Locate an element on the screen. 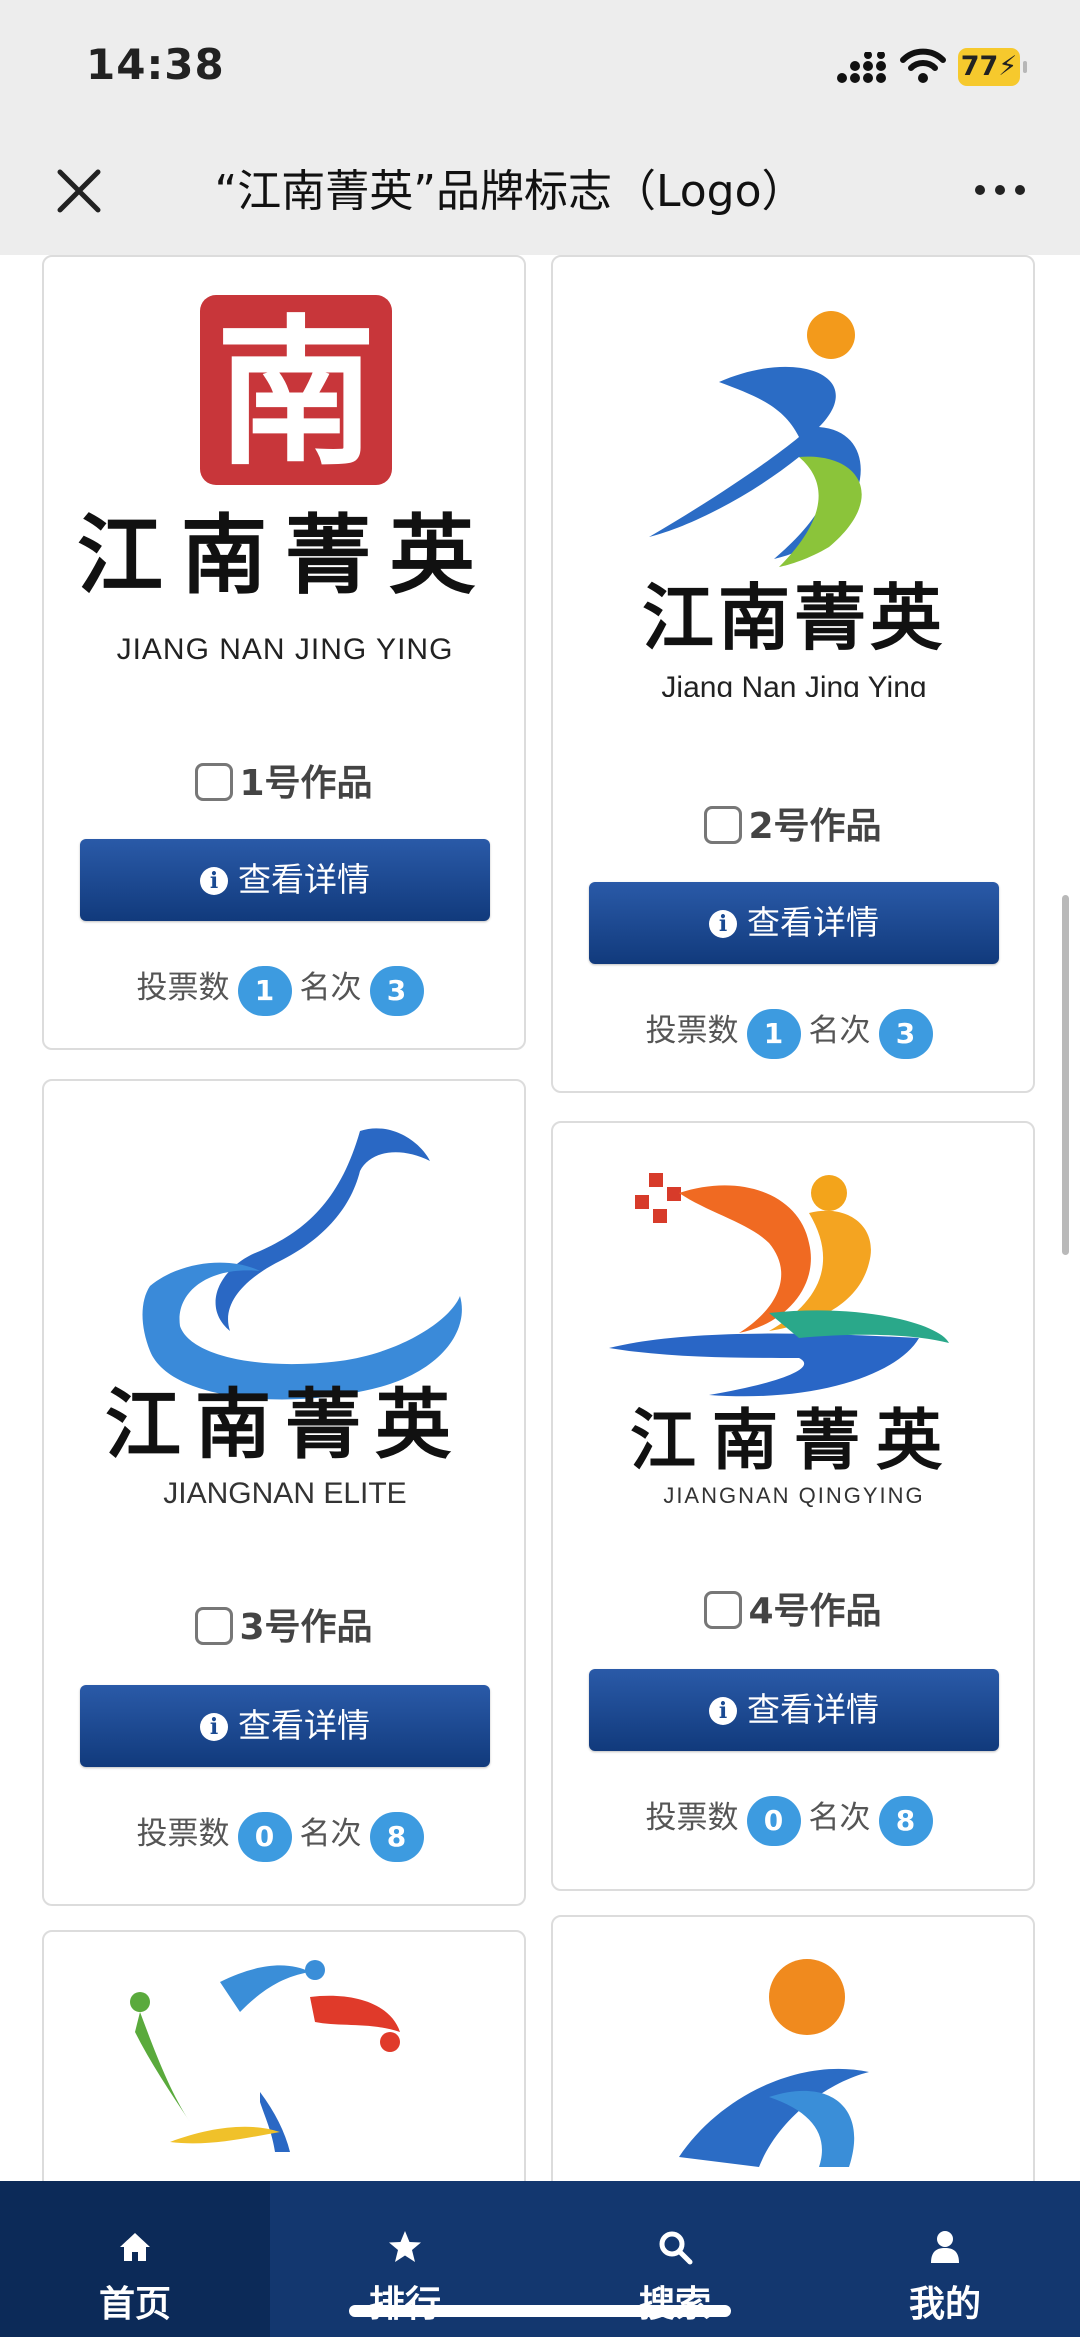  search-icon is located at coordinates (676, 2248).